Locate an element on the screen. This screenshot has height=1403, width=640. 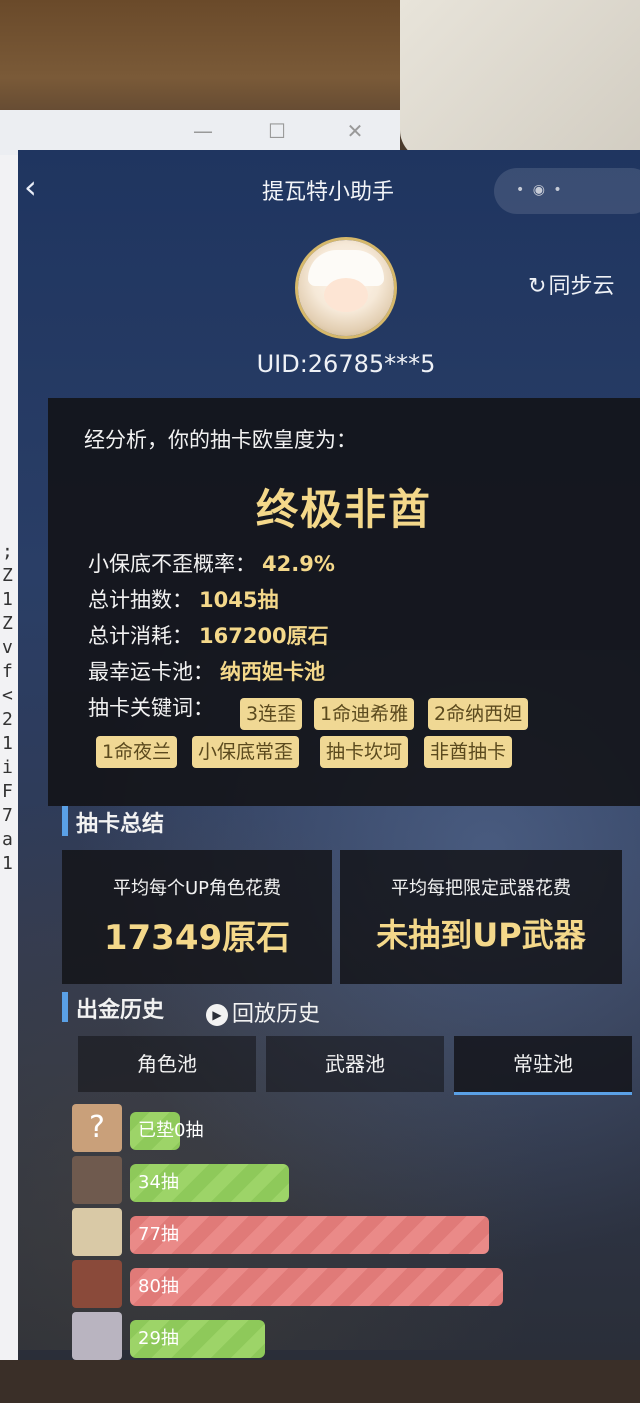
history-title: 出金历史 is located at coordinates (120, 1010).